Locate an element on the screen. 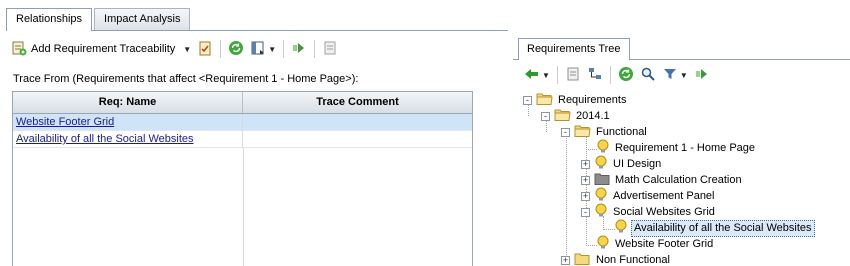 The width and height of the screenshot is (850, 266). tree-node-website-footer-grid: Website Footer Grid is located at coordinates (655, 244).